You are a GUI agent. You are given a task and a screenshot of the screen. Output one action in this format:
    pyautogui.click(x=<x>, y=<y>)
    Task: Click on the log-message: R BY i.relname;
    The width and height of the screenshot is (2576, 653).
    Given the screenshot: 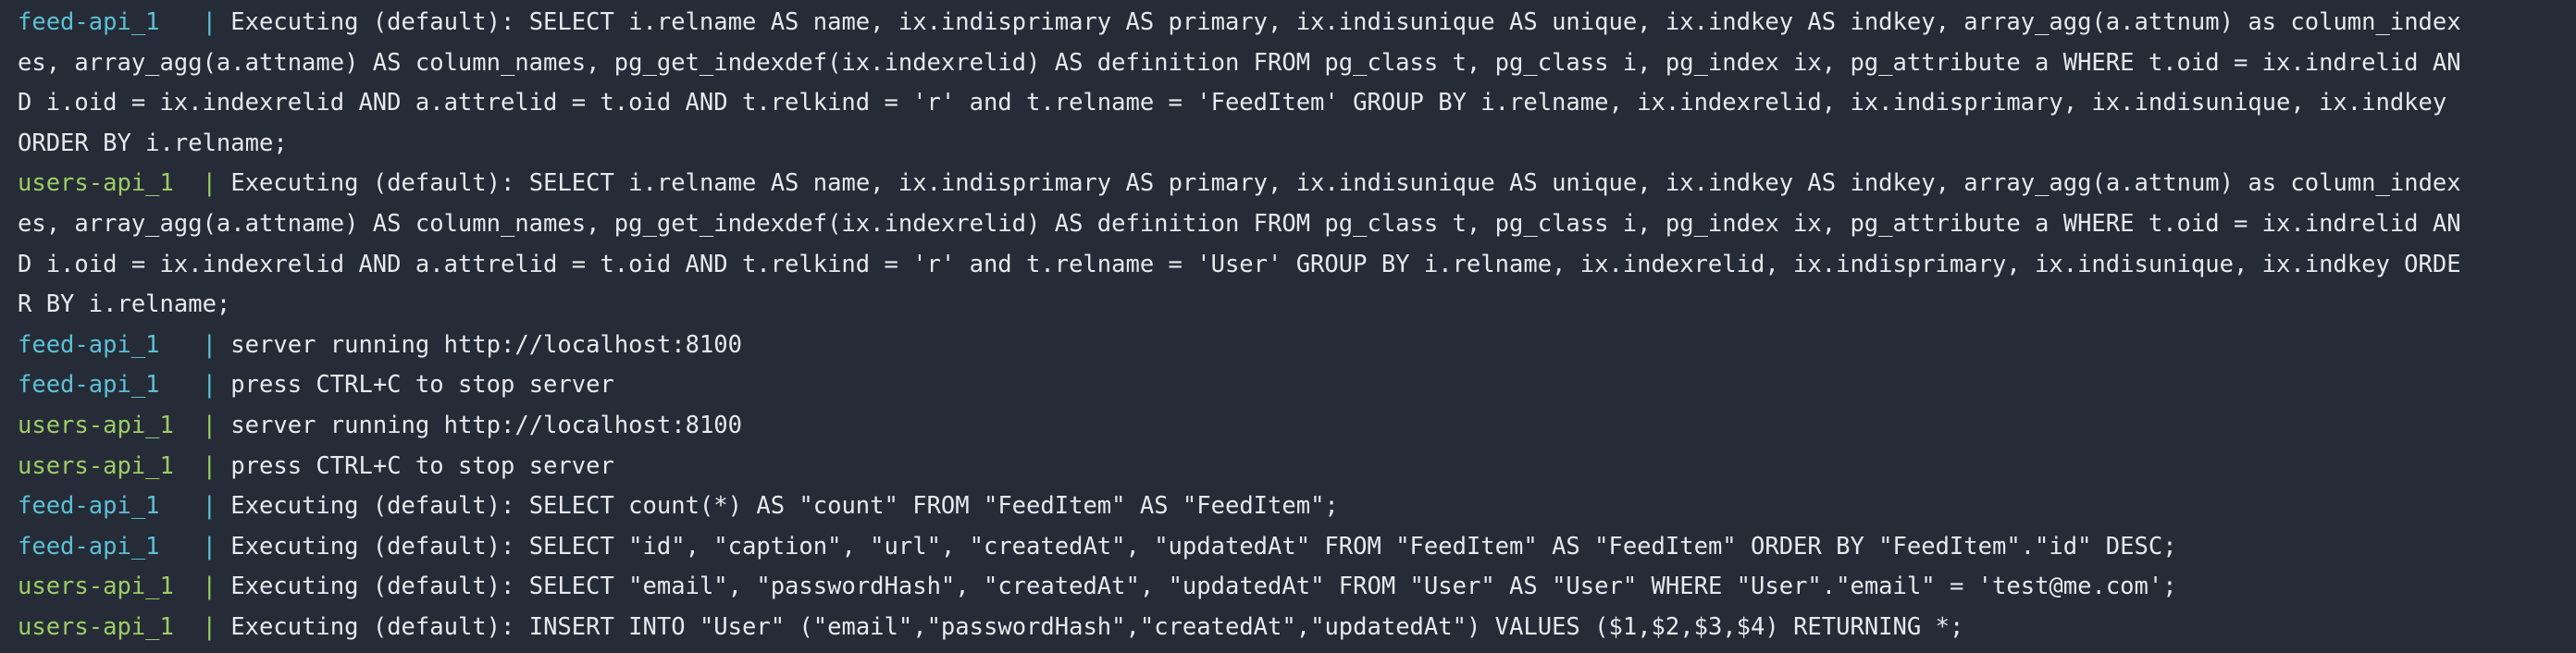 What is the action you would take?
    pyautogui.click(x=124, y=304)
    